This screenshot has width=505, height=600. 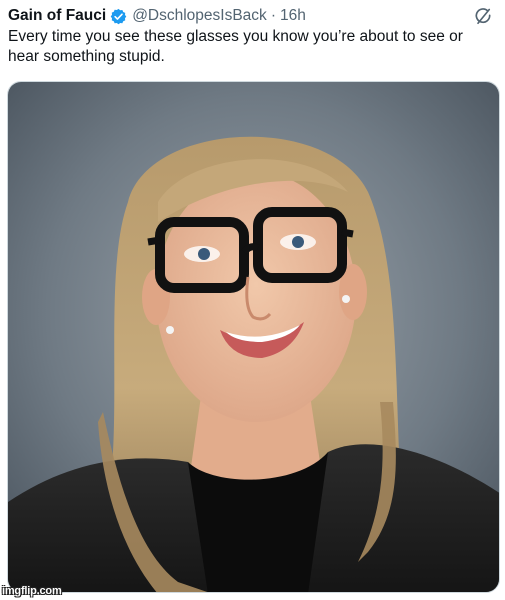 I want to click on grok-icon, so click(x=483, y=17).